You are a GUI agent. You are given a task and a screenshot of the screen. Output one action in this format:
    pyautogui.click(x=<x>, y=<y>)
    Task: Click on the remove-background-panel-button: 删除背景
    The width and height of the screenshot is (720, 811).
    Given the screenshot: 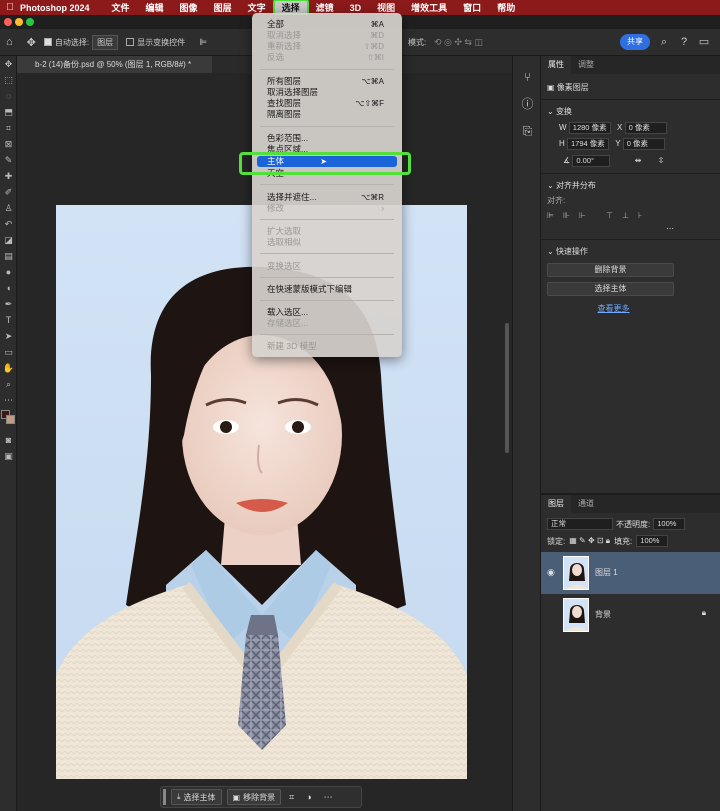 What is the action you would take?
    pyautogui.click(x=610, y=270)
    